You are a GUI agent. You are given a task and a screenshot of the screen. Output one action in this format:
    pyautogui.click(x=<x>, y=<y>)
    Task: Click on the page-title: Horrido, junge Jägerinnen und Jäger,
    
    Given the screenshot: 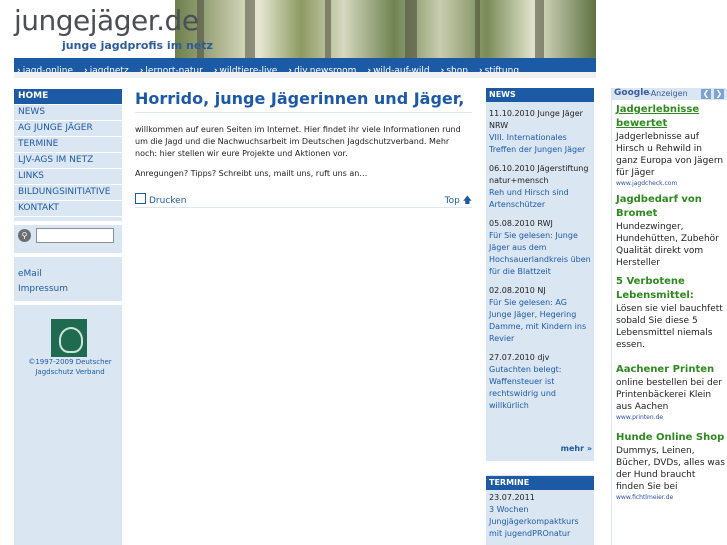 What is the action you would take?
    pyautogui.click(x=300, y=98)
    